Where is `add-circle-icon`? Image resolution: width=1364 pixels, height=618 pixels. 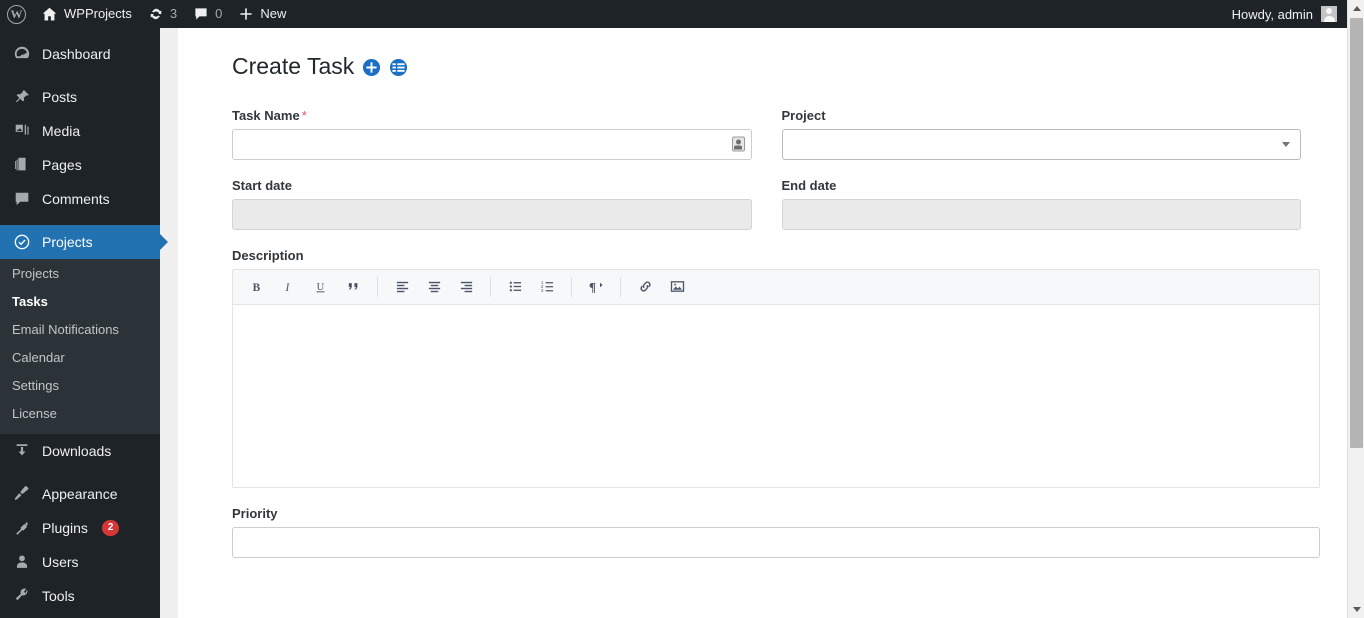
add-circle-icon is located at coordinates (371, 67).